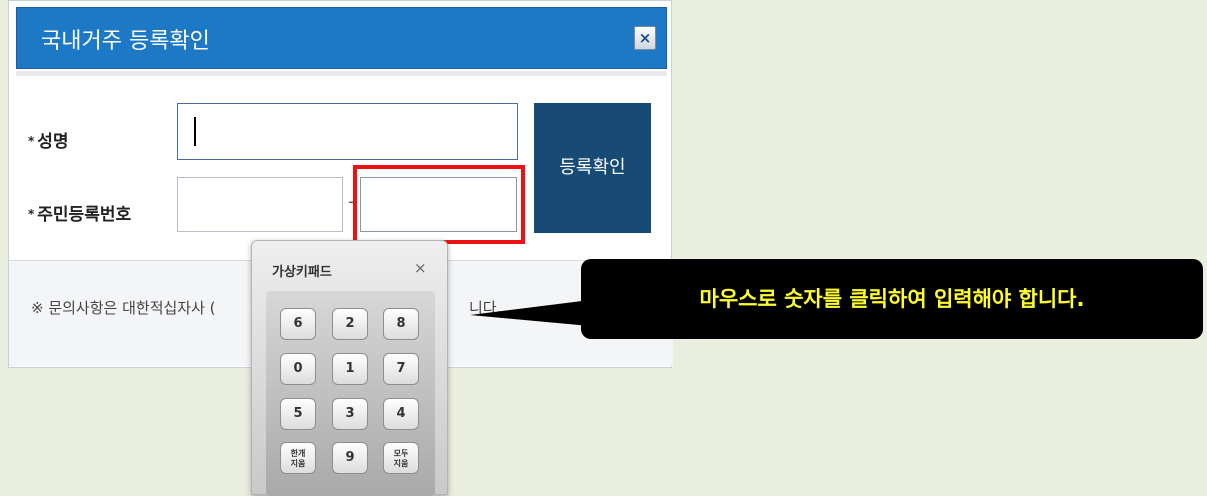  I want to click on dialog-title: 국내거주 등록확인, so click(125, 41).